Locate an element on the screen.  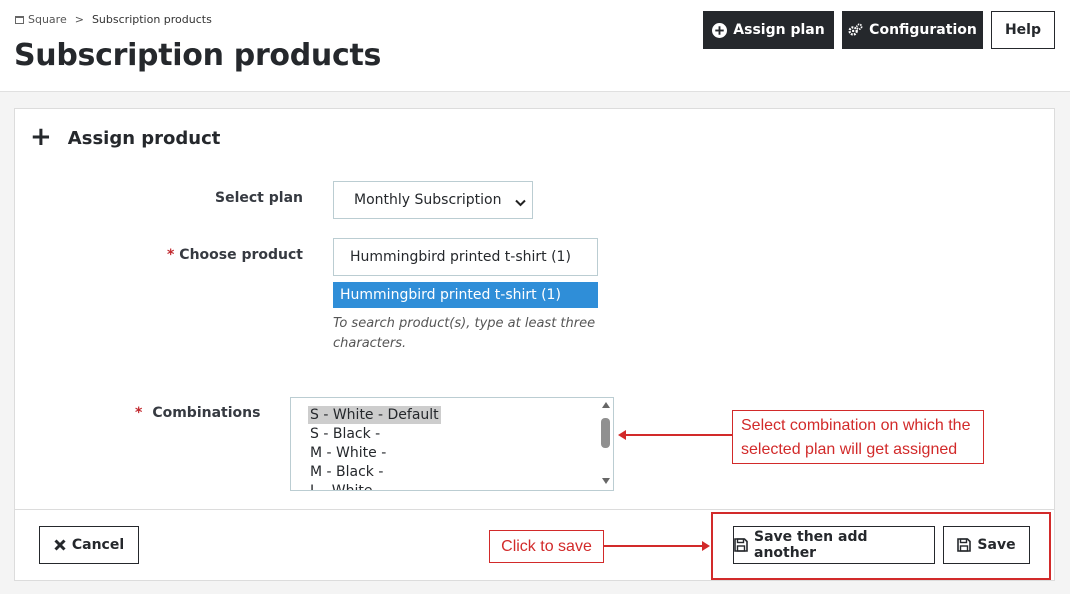
plus-circle-icon is located at coordinates (720, 30).